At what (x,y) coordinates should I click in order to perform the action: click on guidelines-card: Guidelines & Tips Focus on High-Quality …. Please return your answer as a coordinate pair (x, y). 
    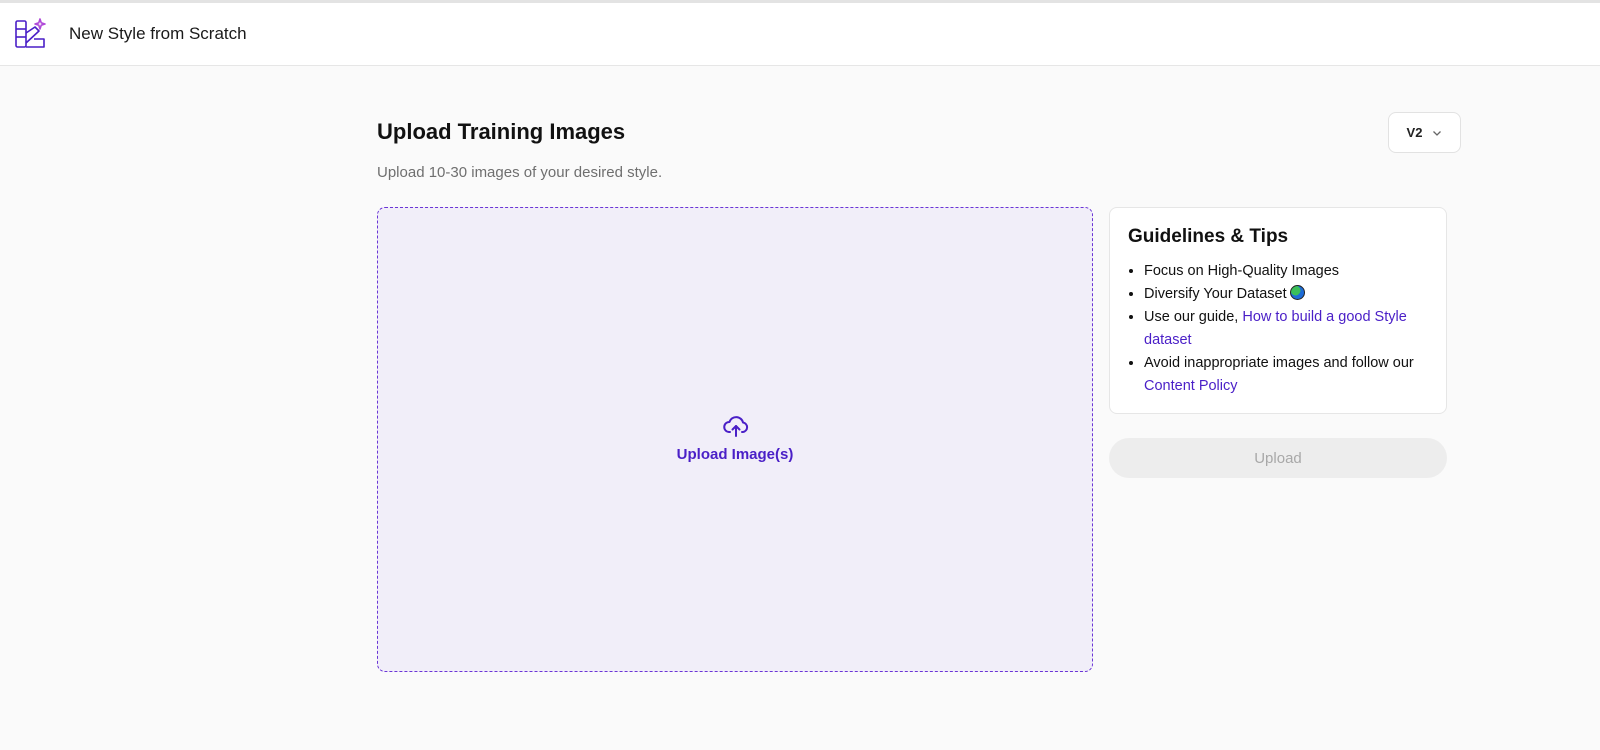
    Looking at the image, I should click on (1278, 310).